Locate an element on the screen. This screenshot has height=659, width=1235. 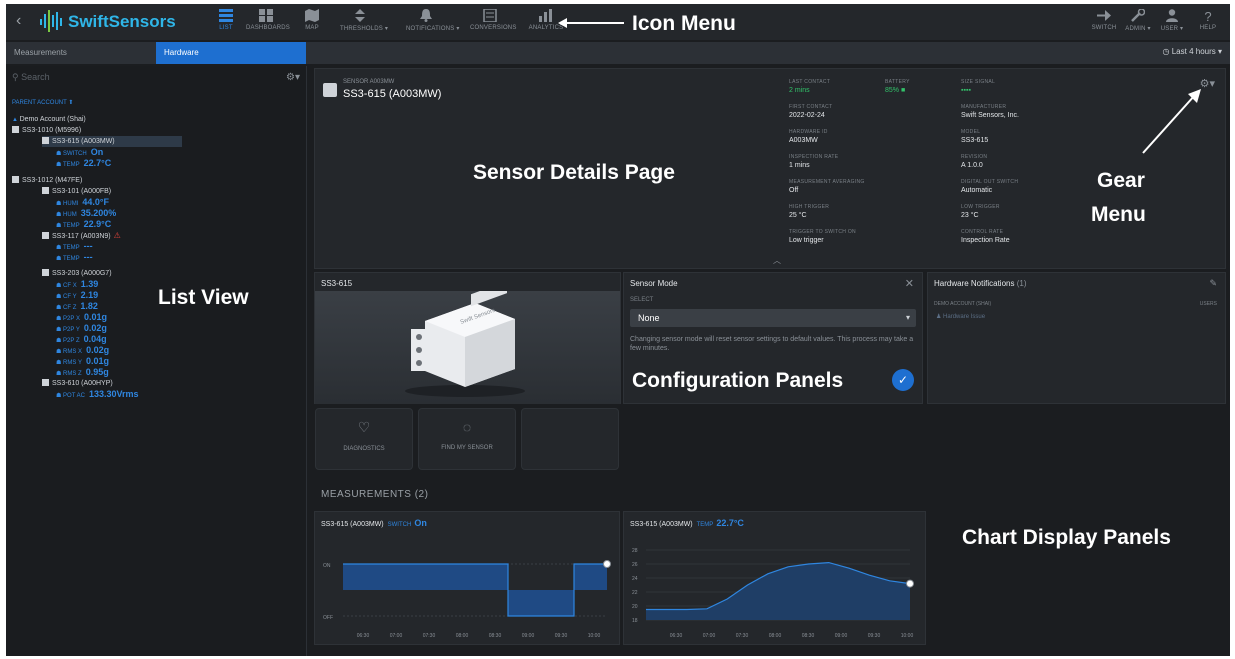
tab-measurements: Measurements is located at coordinates (81, 53).